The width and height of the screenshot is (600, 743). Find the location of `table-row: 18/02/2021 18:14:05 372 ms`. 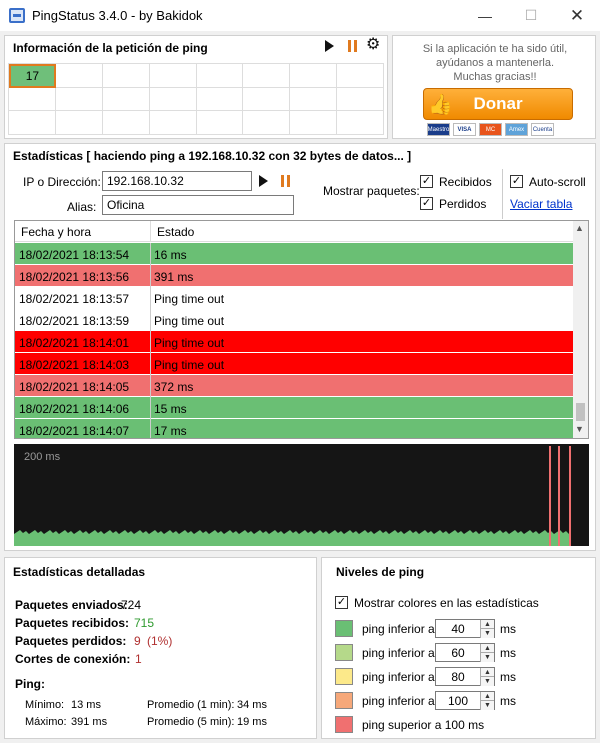

table-row: 18/02/2021 18:14:05 372 ms is located at coordinates (294, 386).